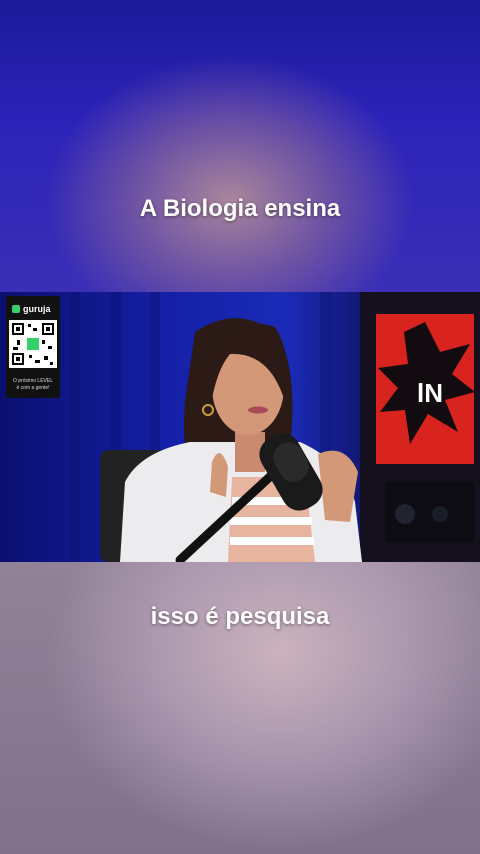 Image resolution: width=480 pixels, height=854 pixels. What do you see at coordinates (240, 616) in the screenshot?
I see `caption-bottom: isso é pesquisa` at bounding box center [240, 616].